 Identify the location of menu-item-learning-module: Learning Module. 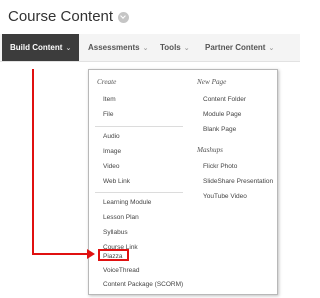
(127, 202).